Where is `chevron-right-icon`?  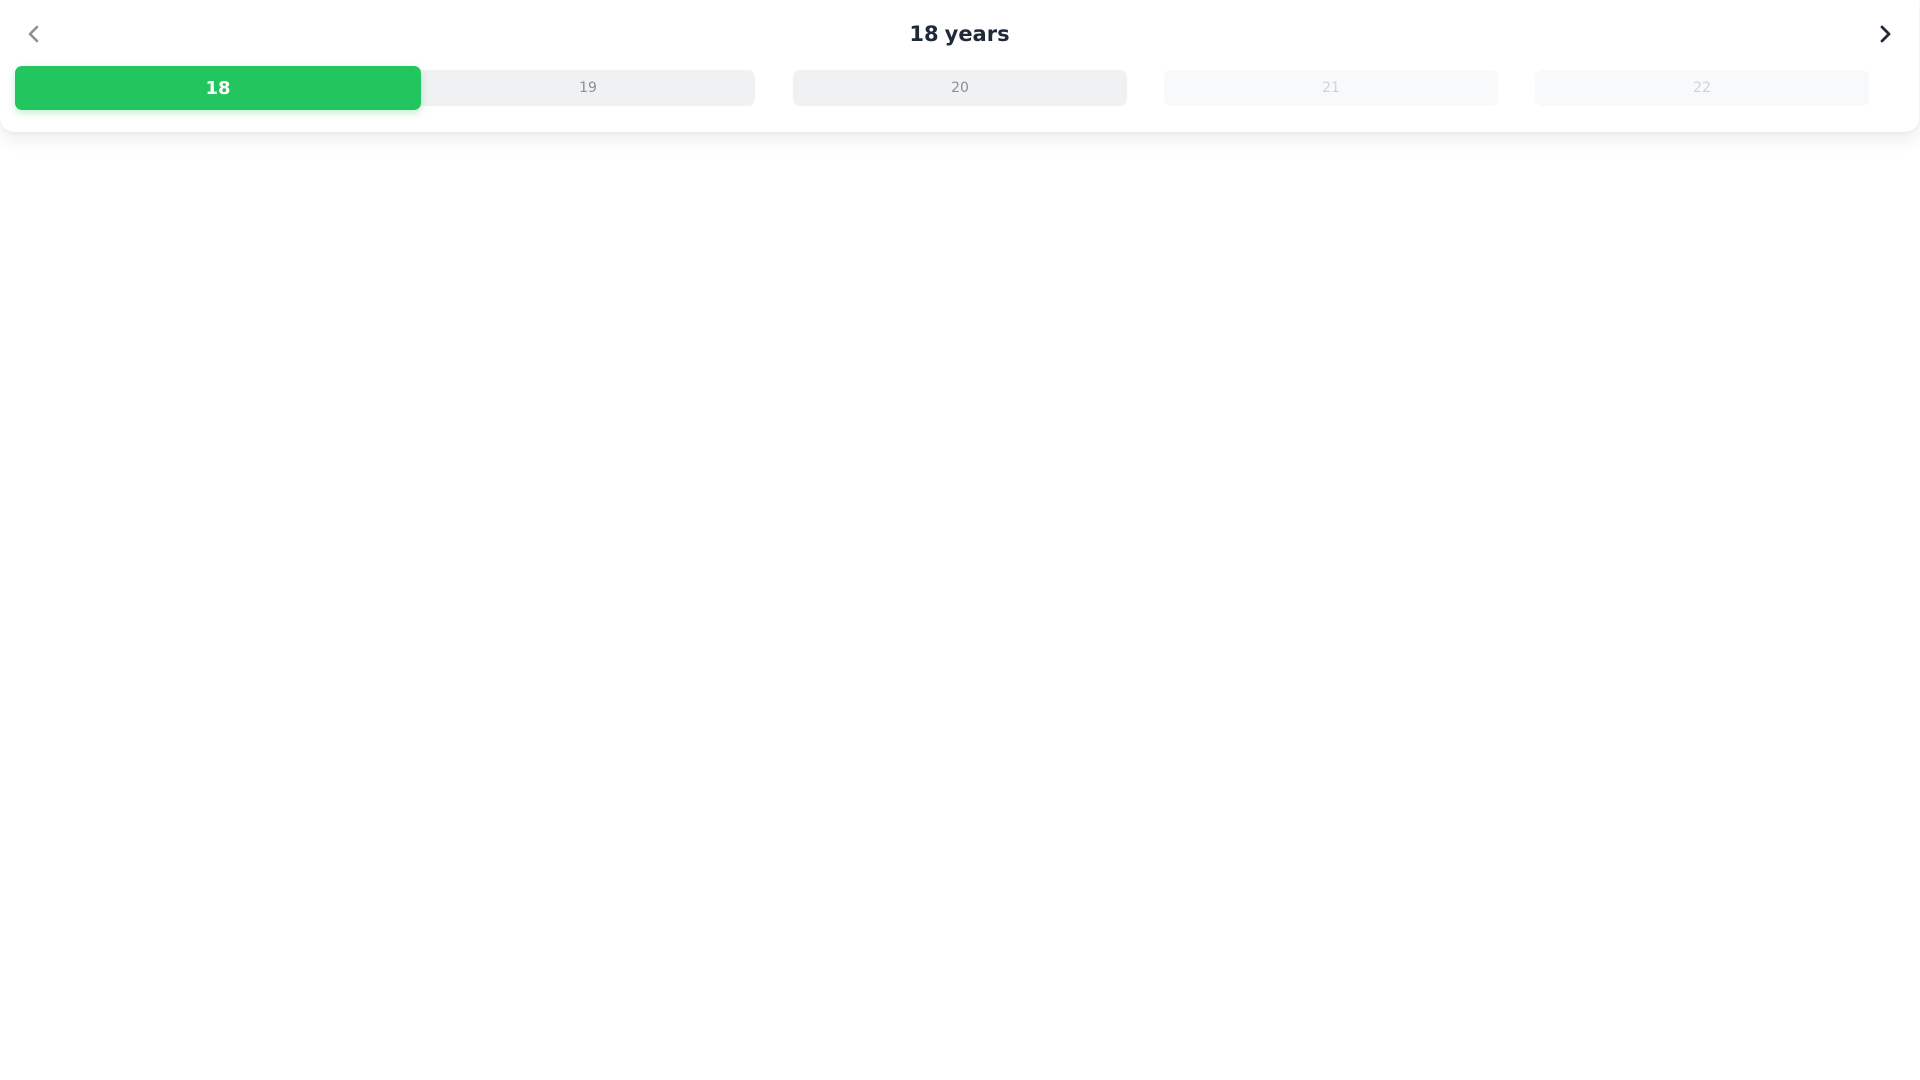 chevron-right-icon is located at coordinates (1885, 34).